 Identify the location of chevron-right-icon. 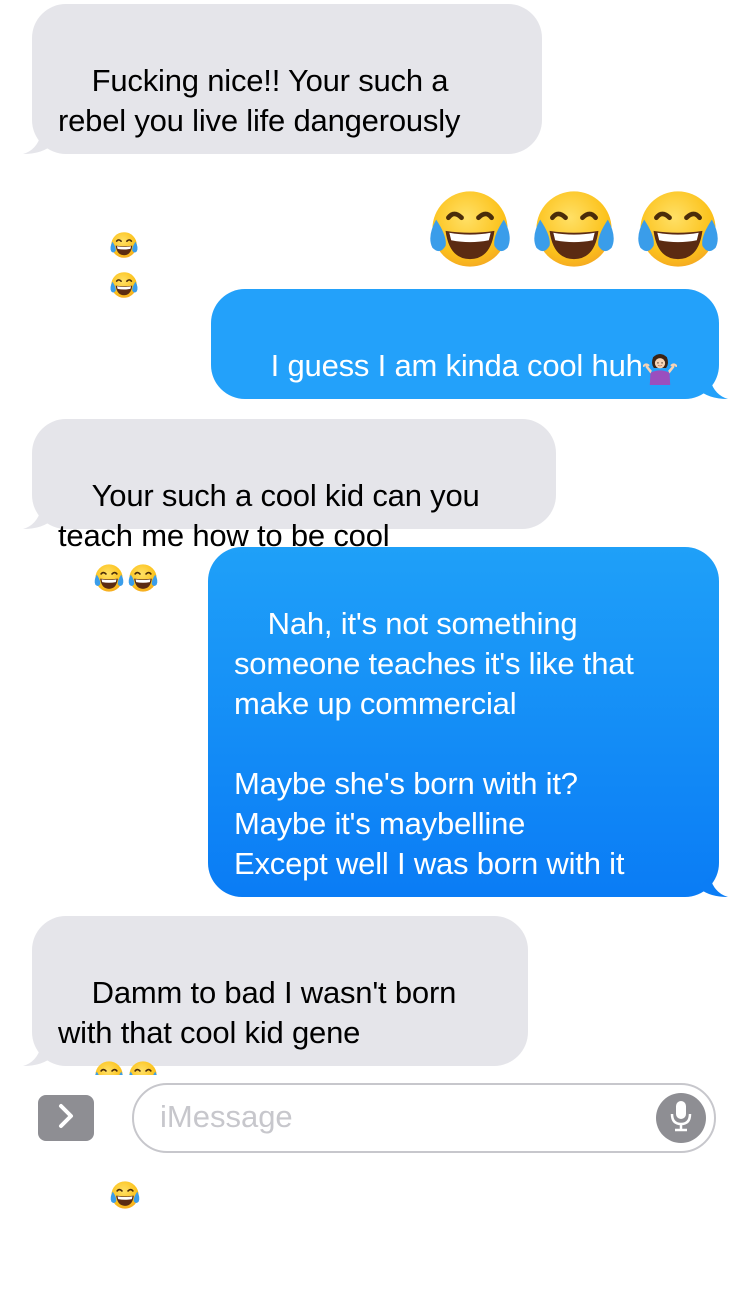
(66, 1118).